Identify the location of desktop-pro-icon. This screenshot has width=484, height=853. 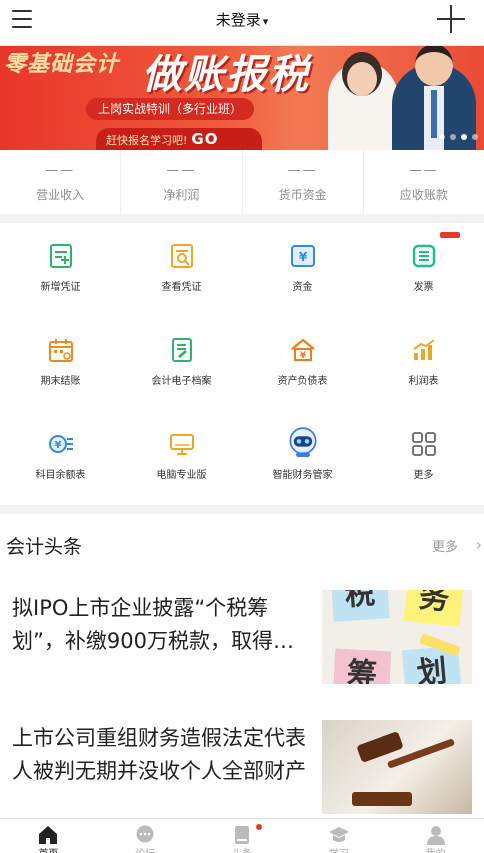
(182, 444).